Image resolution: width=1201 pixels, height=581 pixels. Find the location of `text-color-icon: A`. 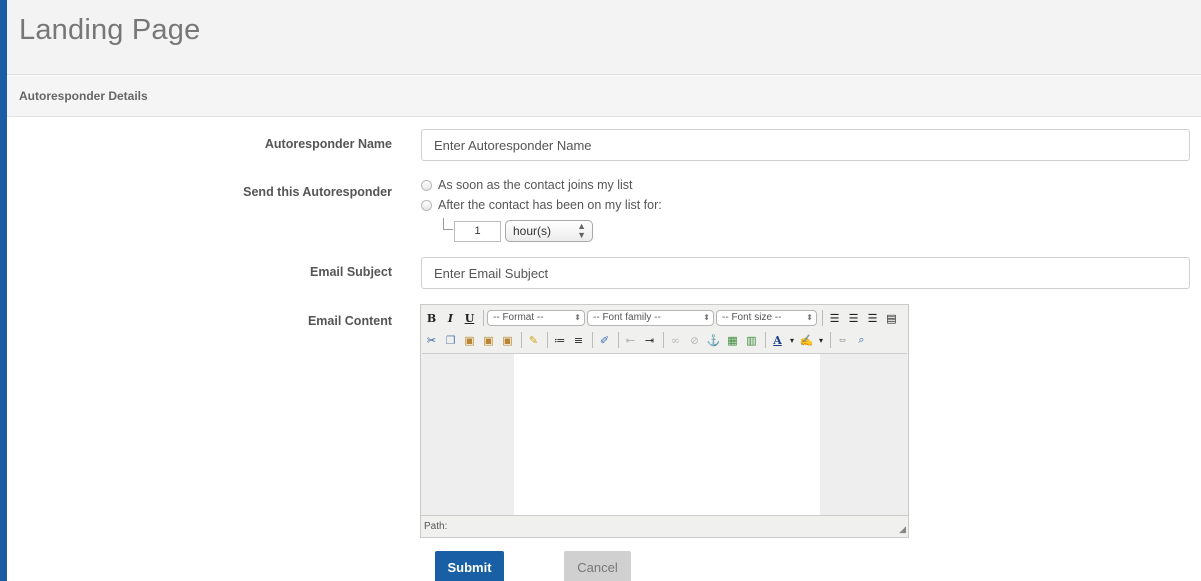

text-color-icon: A is located at coordinates (777, 340).